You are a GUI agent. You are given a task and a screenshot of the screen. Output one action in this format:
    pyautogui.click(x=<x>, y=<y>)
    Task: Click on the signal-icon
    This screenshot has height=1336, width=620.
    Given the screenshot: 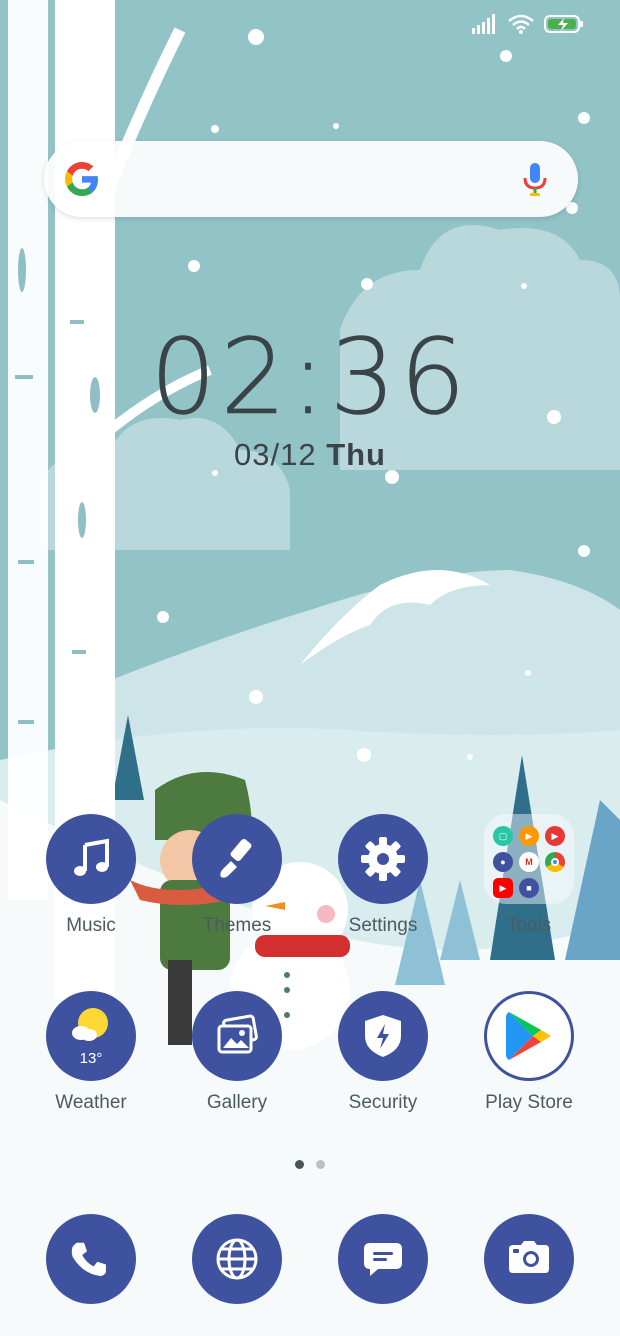 What is the action you would take?
    pyautogui.click(x=483, y=24)
    